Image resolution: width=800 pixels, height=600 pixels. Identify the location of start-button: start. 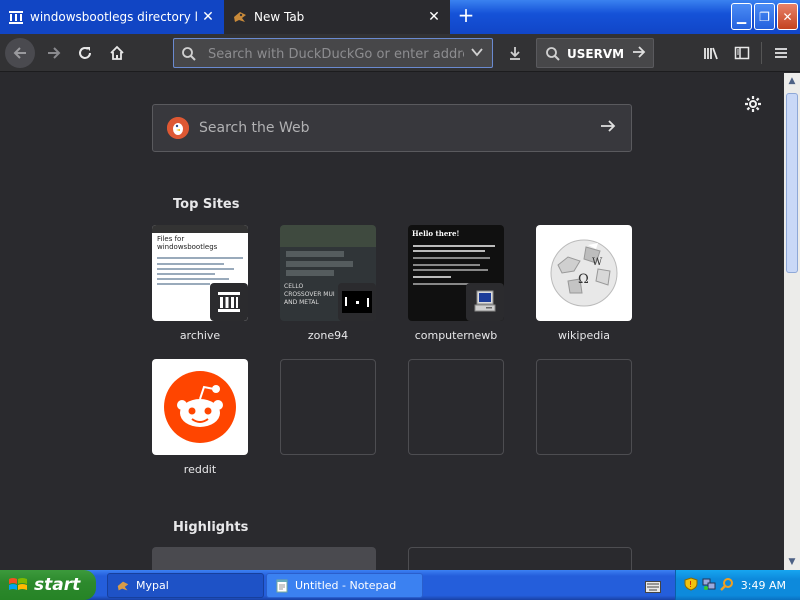
(48, 585).